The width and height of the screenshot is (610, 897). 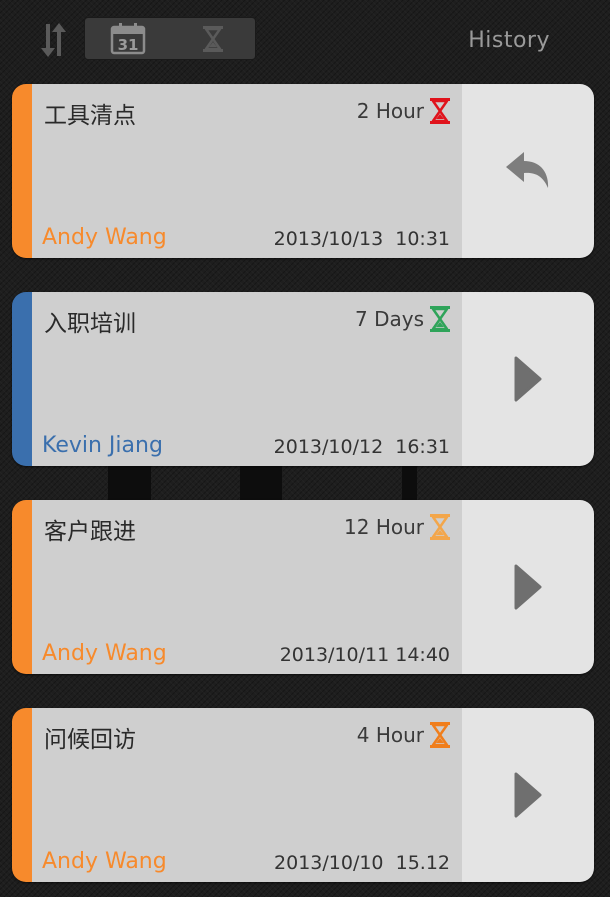 I want to click on task-duration: 7 Days, so click(x=402, y=319).